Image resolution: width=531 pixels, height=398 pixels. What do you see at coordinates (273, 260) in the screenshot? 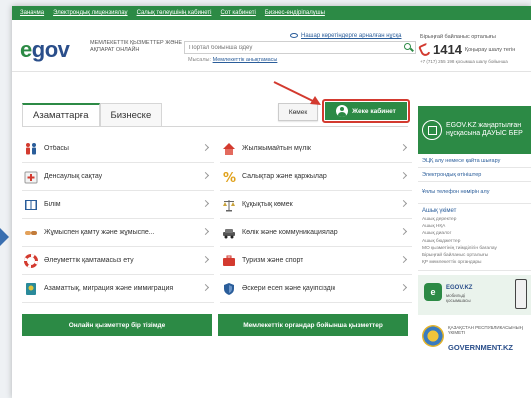
I see `service-category-label: Туризм және спорт` at bounding box center [273, 260].